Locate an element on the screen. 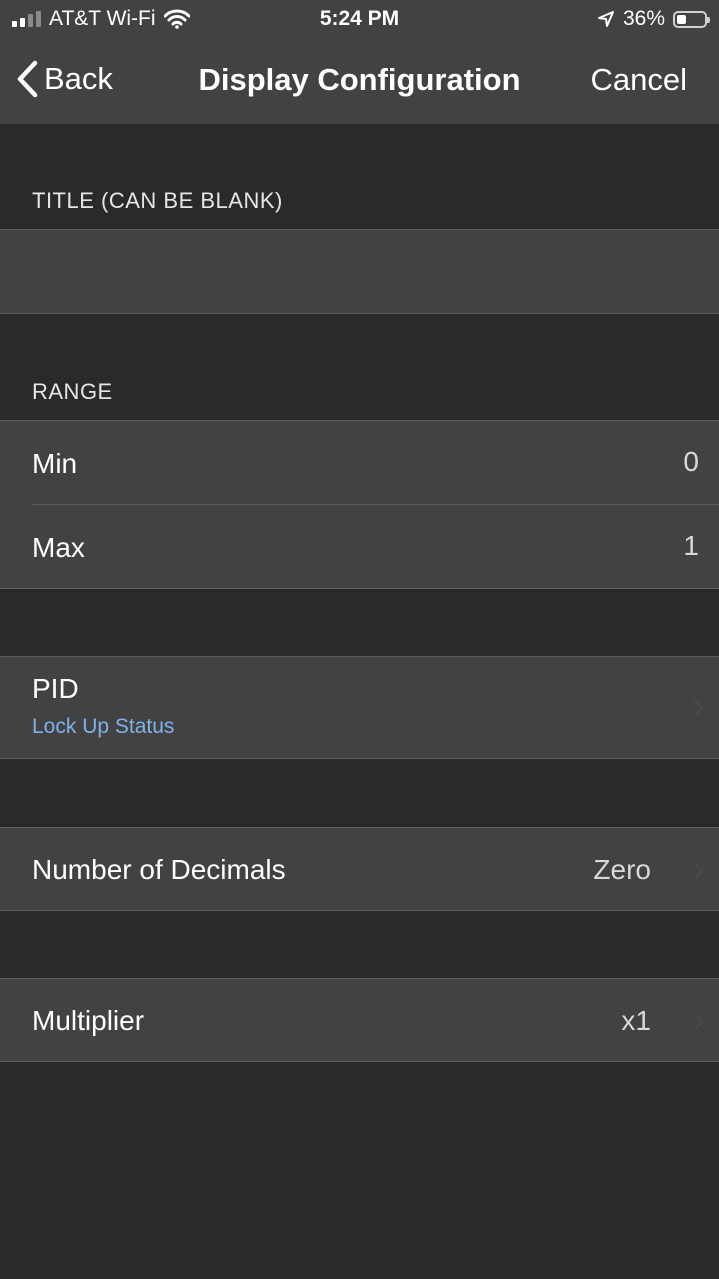  max-label: Max is located at coordinates (58, 547).